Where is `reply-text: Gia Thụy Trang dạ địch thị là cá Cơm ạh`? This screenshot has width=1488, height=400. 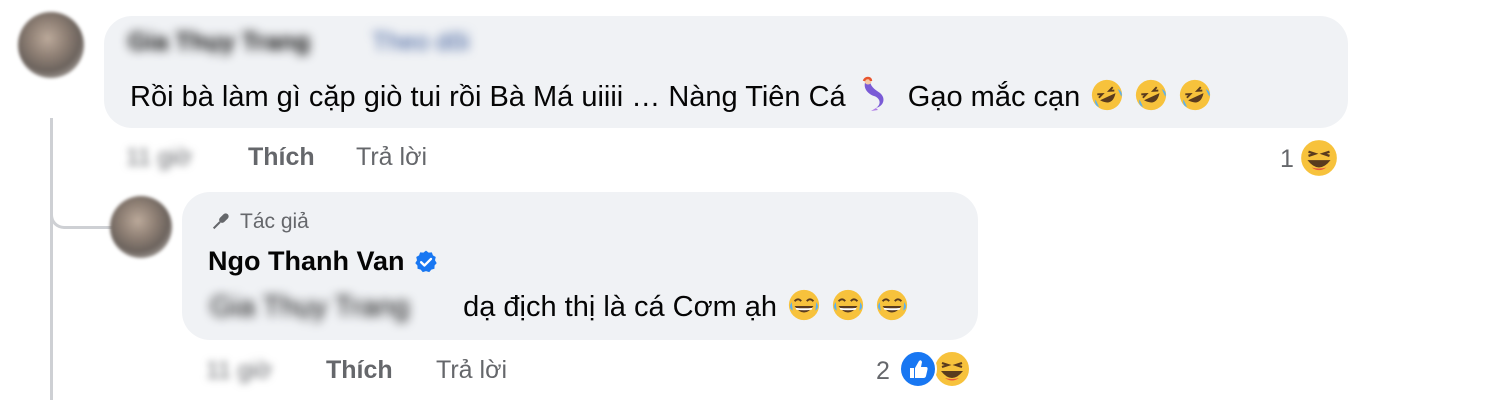
reply-text: Gia Thụy Trang dạ địch thị là cá Cơm ạh is located at coordinates (559, 306).